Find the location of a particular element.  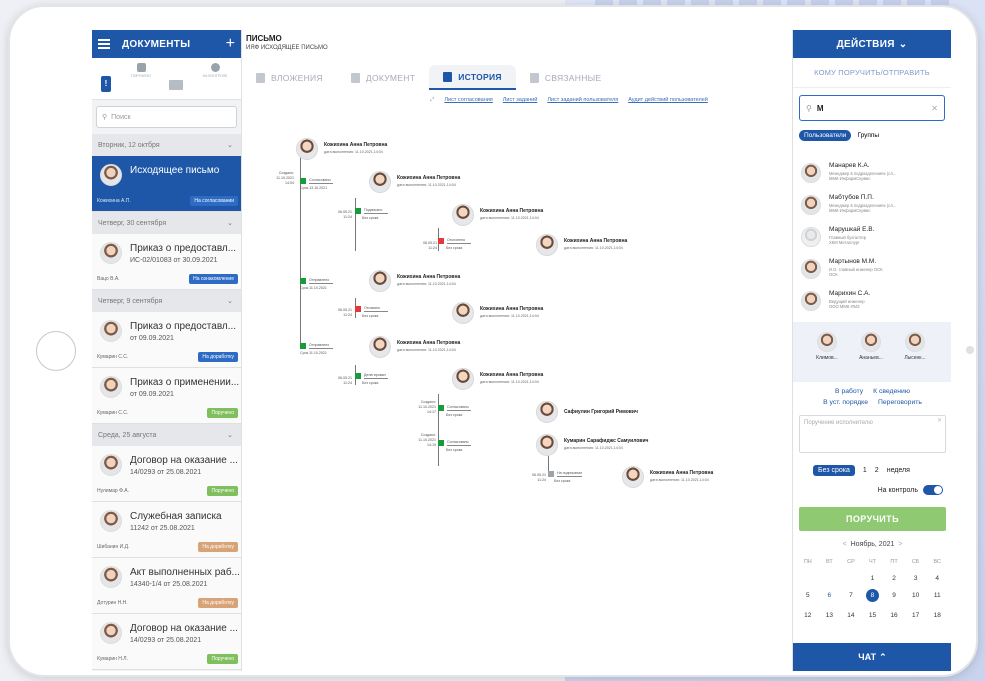

calendar-day: 5 is located at coordinates (808, 597).